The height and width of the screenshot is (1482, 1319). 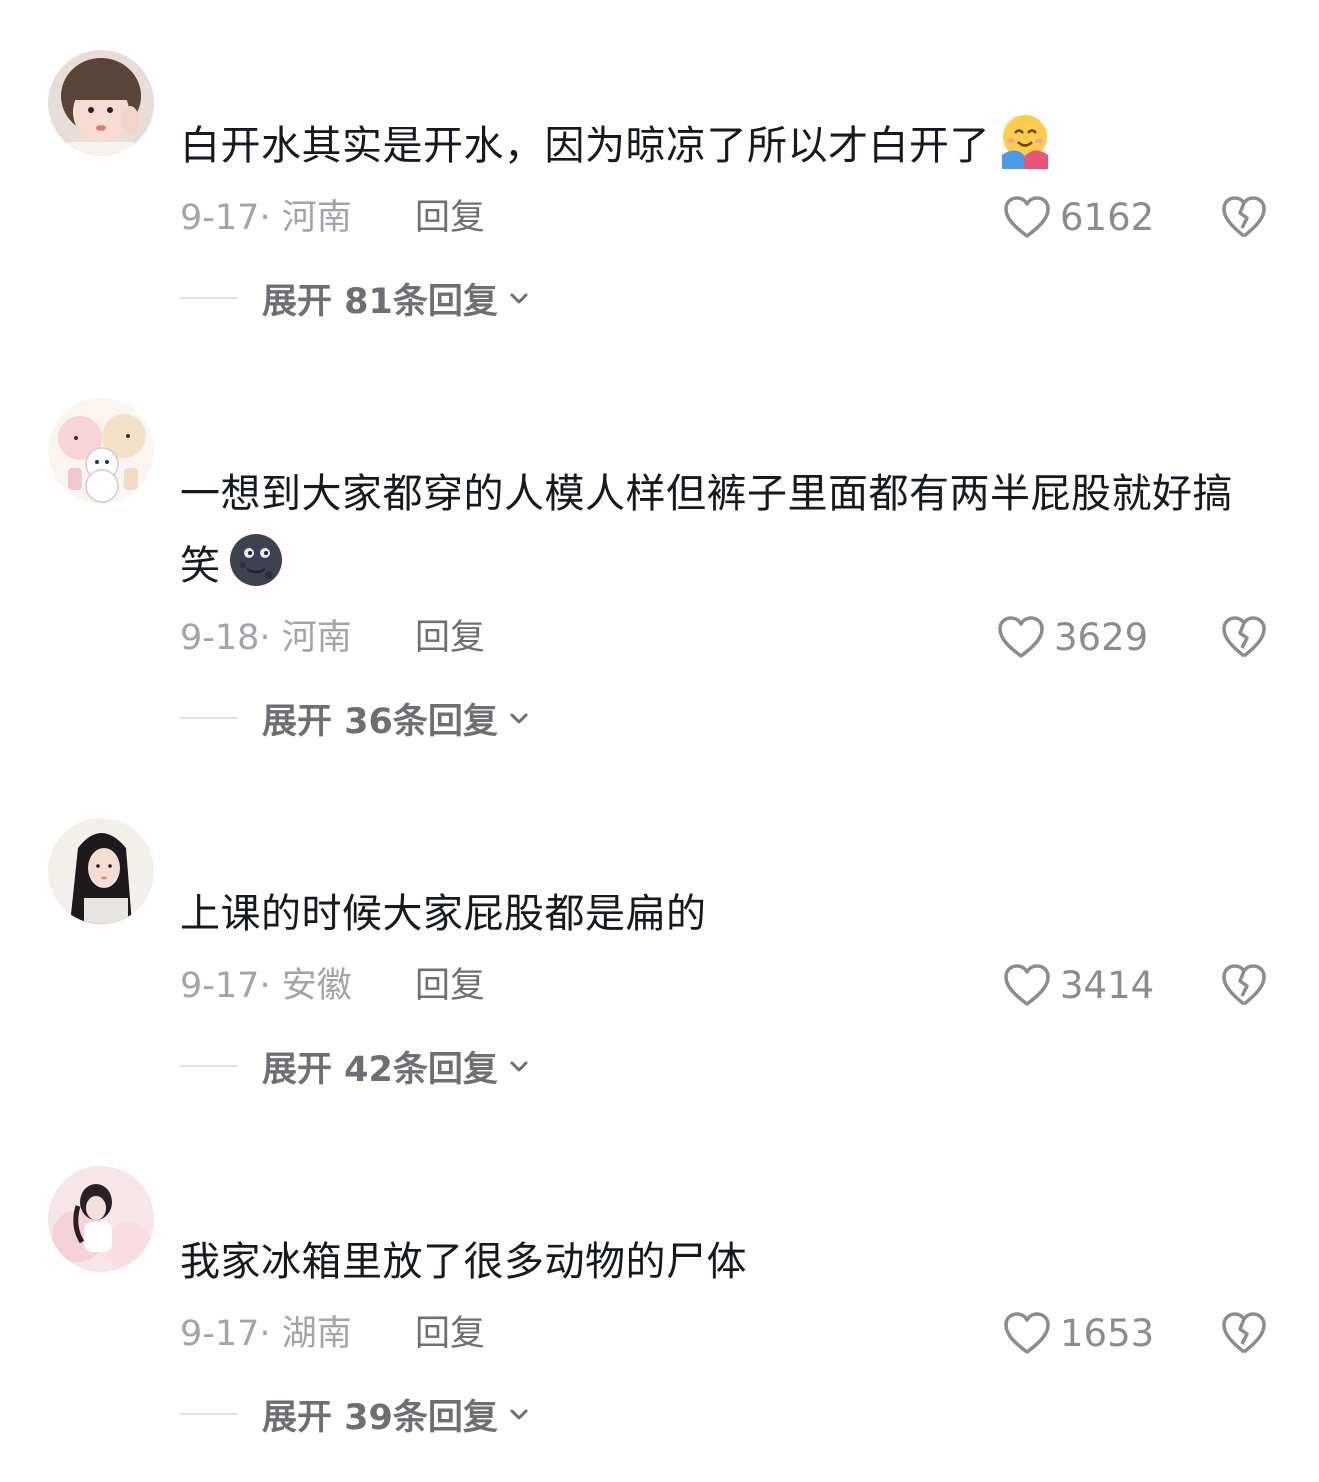 What do you see at coordinates (380, 1417) in the screenshot?
I see `expand-replies-label: 展开 39条回复` at bounding box center [380, 1417].